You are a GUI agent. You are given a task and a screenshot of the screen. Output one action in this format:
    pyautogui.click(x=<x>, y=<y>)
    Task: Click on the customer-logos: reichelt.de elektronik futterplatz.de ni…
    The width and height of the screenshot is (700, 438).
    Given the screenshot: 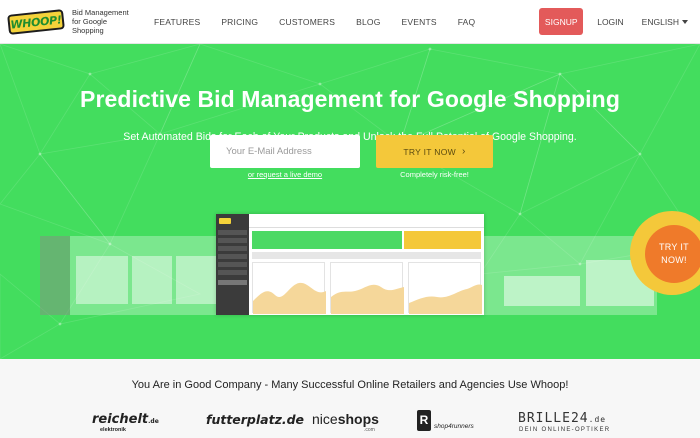 What is the action you would take?
    pyautogui.click(x=350, y=423)
    